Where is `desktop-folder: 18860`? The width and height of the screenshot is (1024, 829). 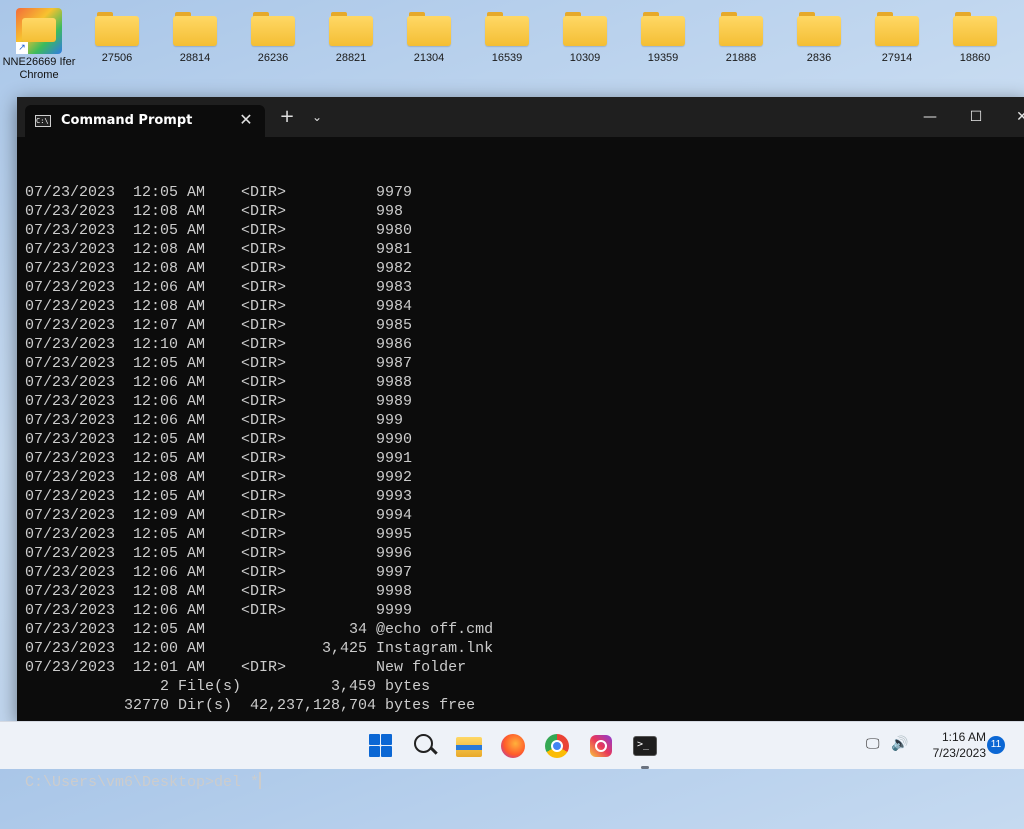
desktop-folder: 18860 is located at coordinates (975, 35).